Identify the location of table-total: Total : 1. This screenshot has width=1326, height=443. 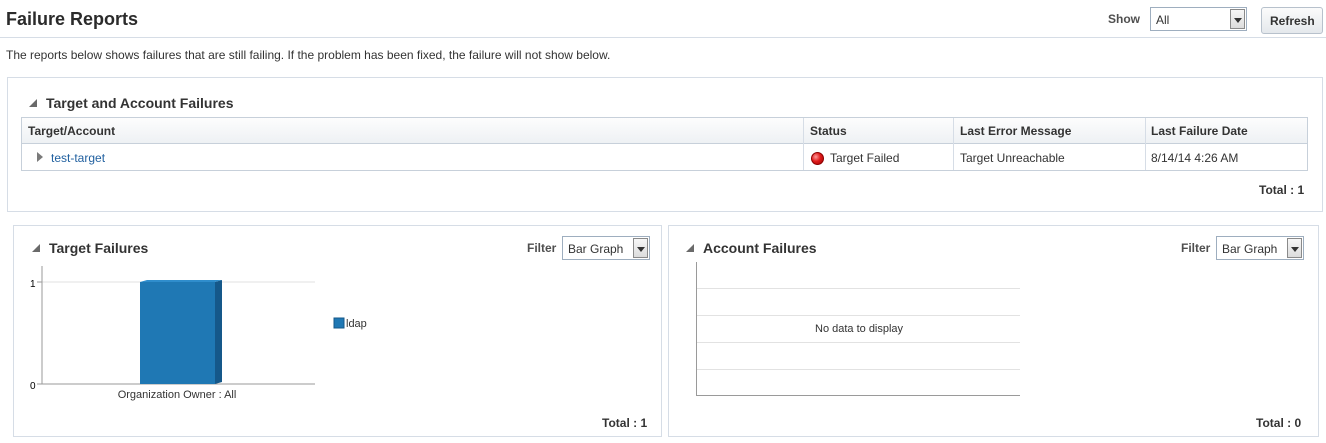
(1282, 190).